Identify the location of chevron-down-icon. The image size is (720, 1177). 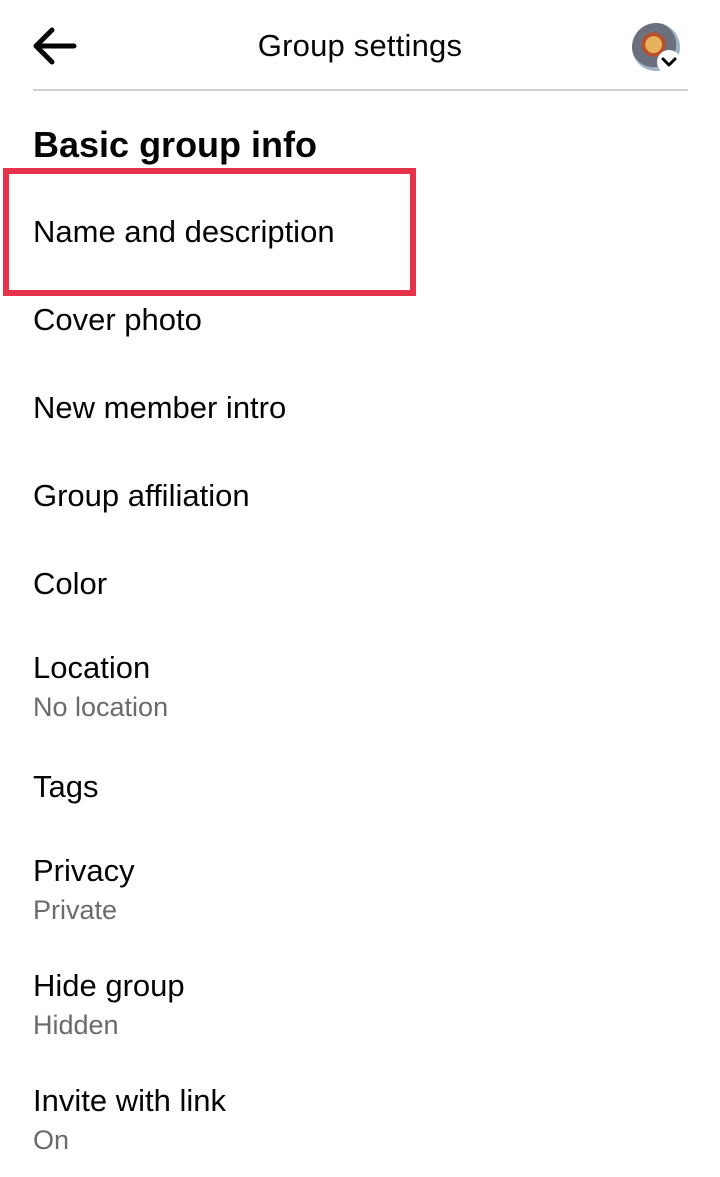
(669, 62).